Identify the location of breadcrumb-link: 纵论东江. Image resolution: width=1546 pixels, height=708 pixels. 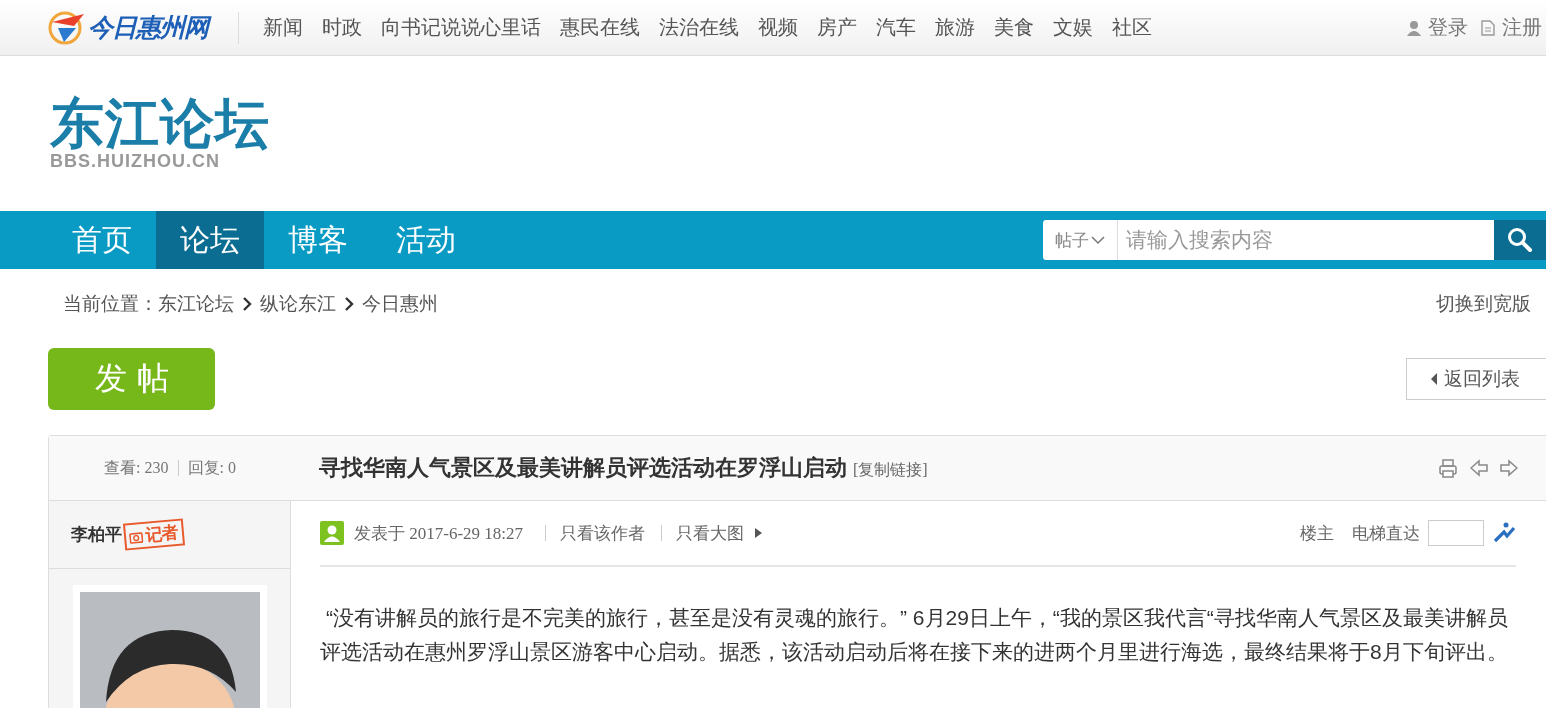
(298, 304).